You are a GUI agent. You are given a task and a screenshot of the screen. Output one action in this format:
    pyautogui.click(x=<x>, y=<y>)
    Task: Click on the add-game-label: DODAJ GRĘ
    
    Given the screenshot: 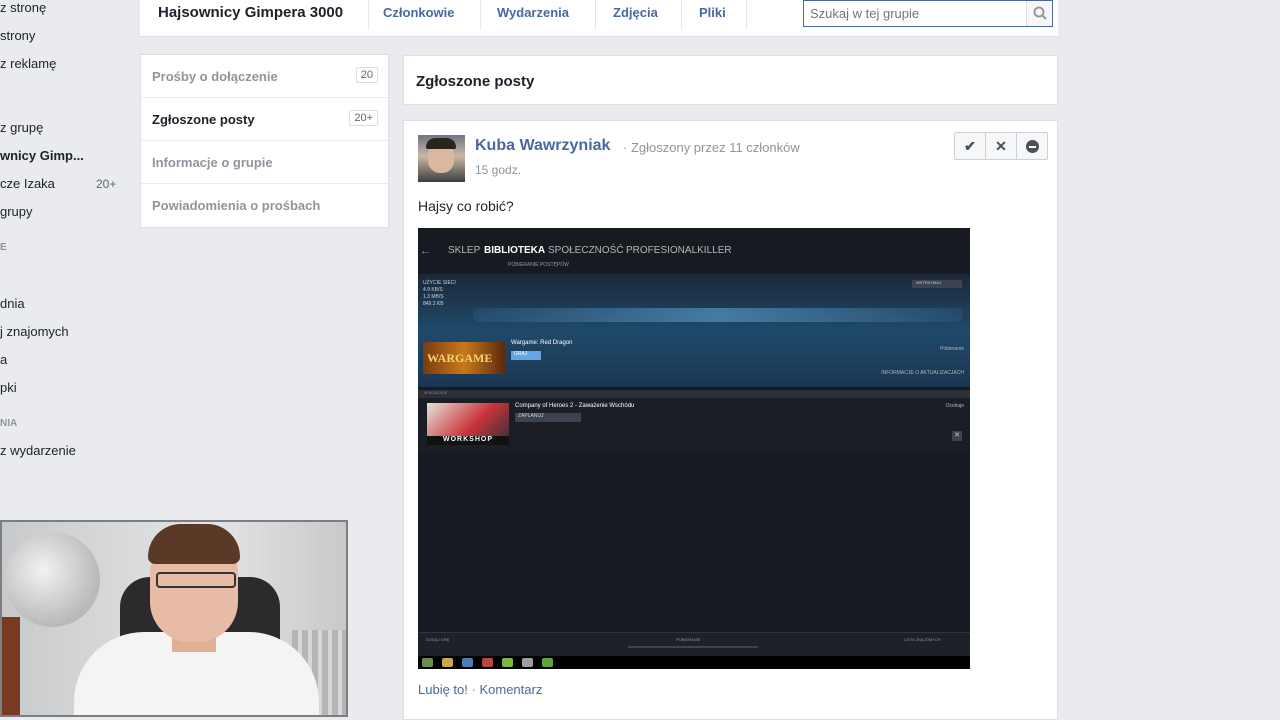 What is the action you would take?
    pyautogui.click(x=438, y=639)
    